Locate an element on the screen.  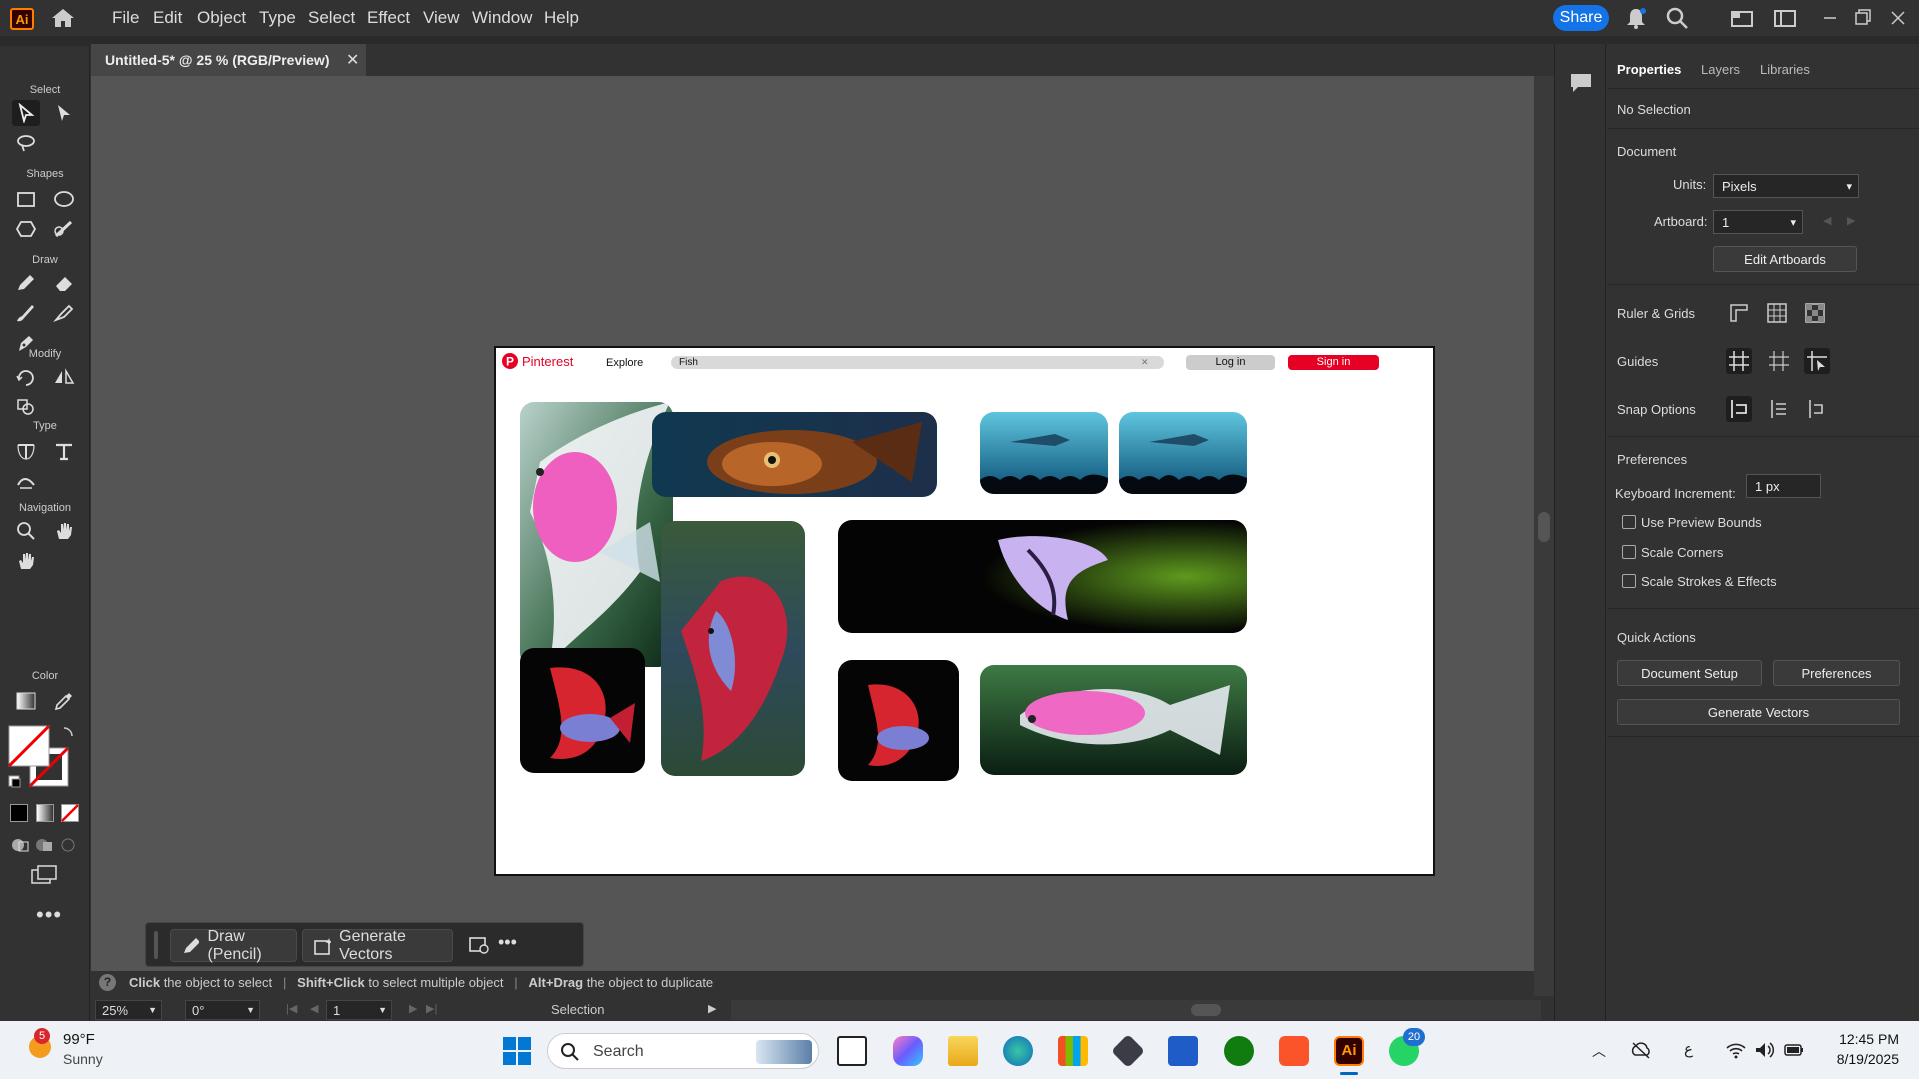
menu-object: Object is located at coordinates (221, 18).